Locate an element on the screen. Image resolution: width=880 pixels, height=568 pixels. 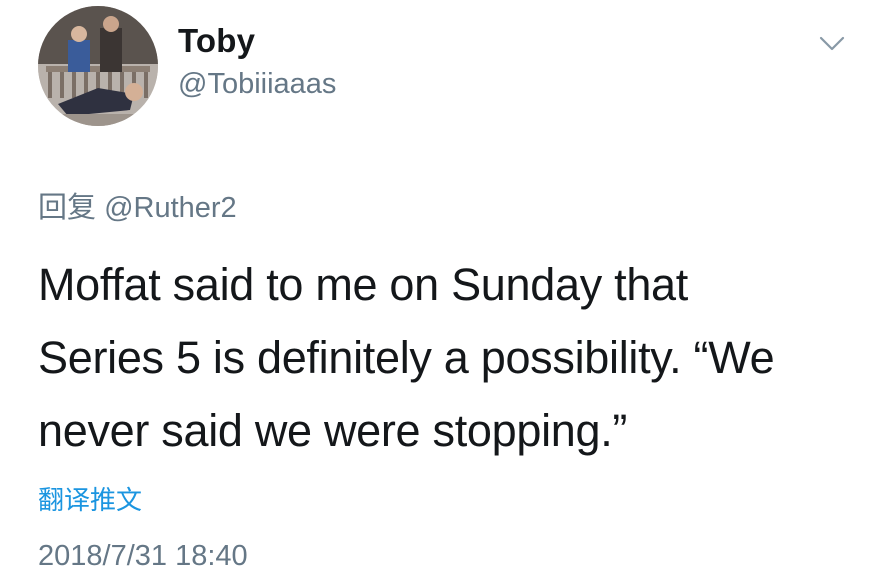
reply-mention-link: @Ruther2 is located at coordinates (170, 208).